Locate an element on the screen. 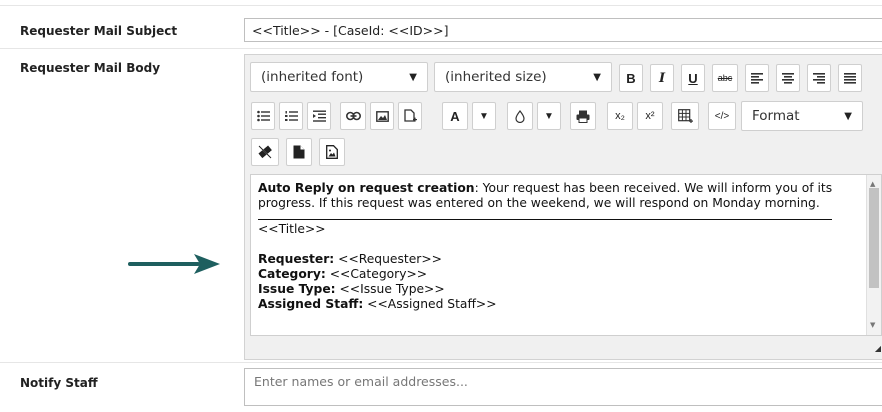  align-right-icon is located at coordinates (819, 78).